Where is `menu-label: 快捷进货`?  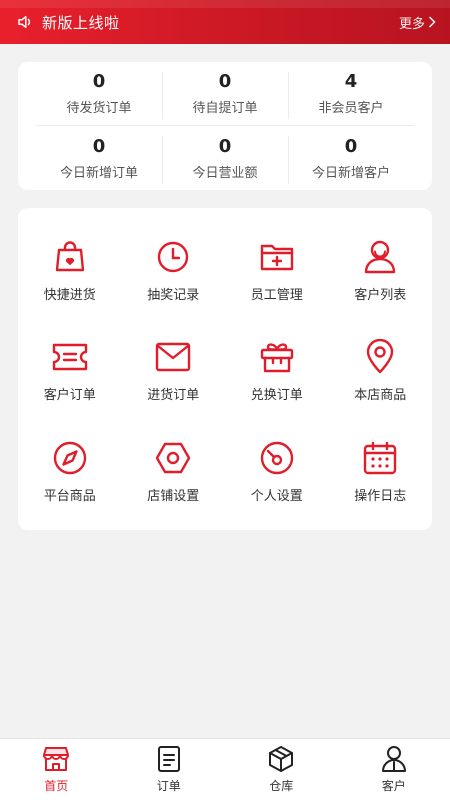
menu-label: 快捷进货 is located at coordinates (69, 295).